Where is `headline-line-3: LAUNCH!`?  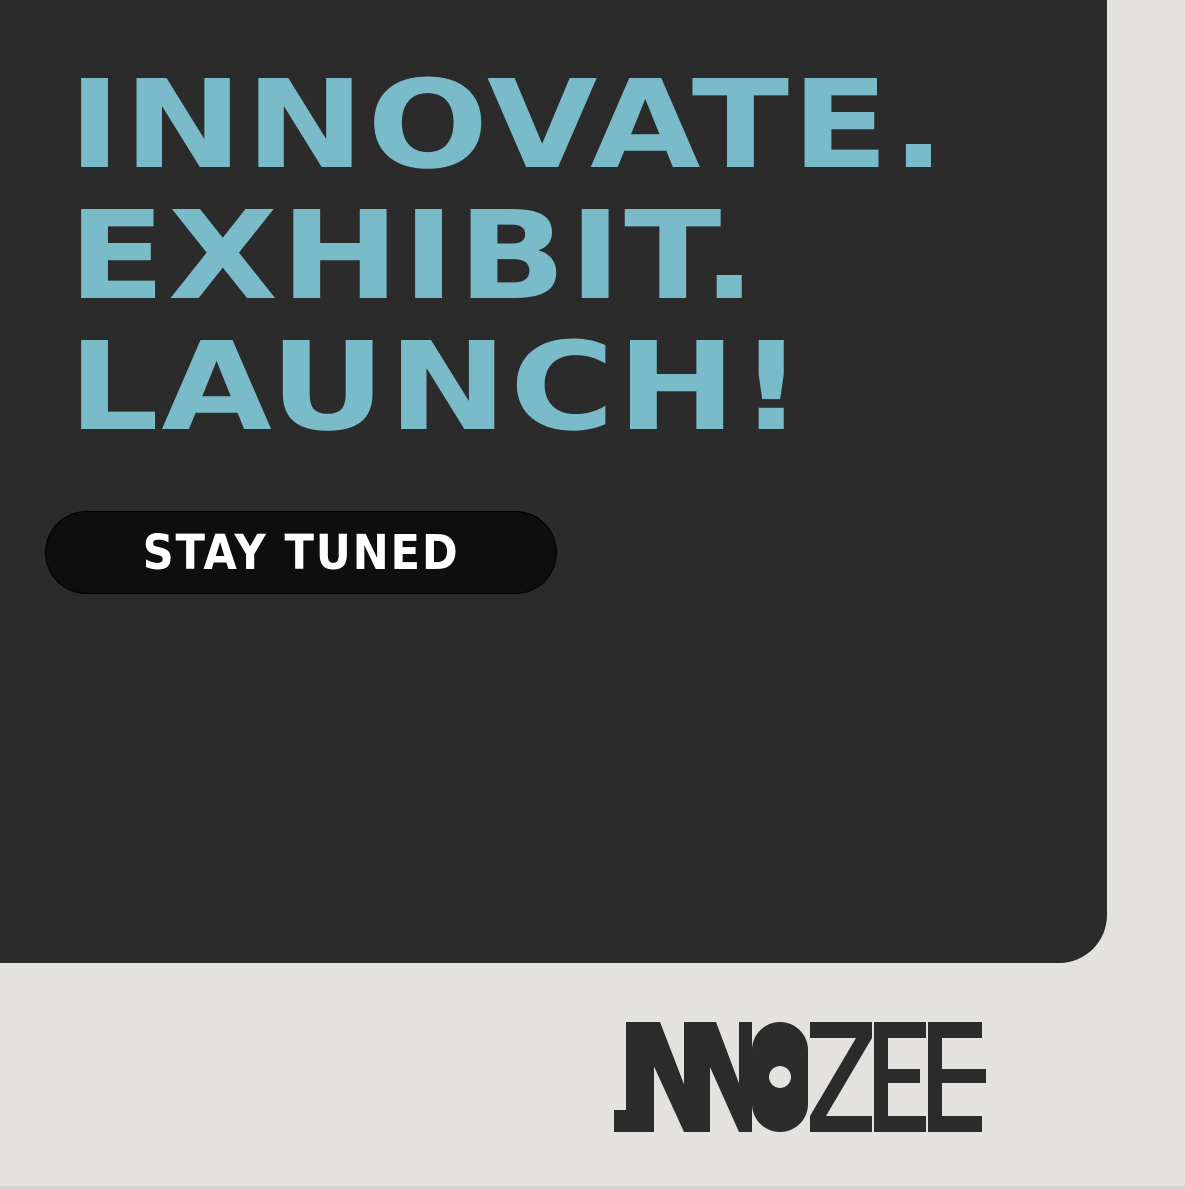
headline-line-3: LAUNCH! is located at coordinates (437, 387).